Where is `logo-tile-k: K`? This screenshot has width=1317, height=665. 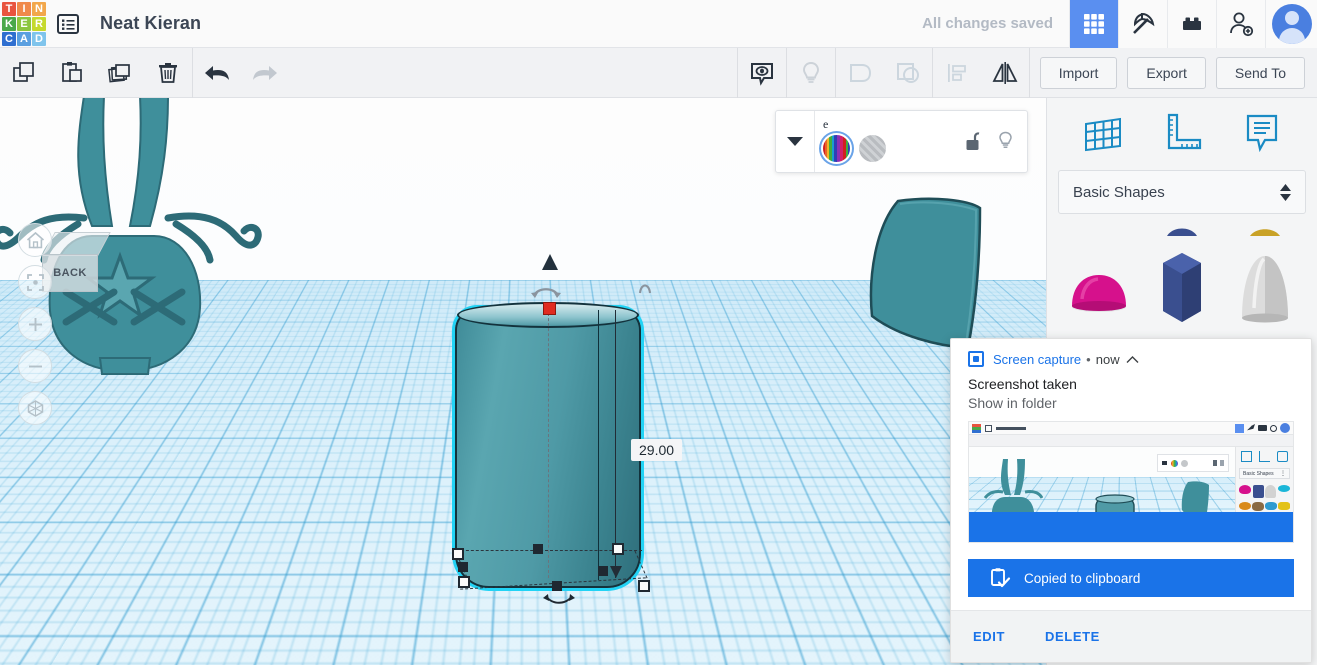
logo-tile-k: K is located at coordinates (9, 23).